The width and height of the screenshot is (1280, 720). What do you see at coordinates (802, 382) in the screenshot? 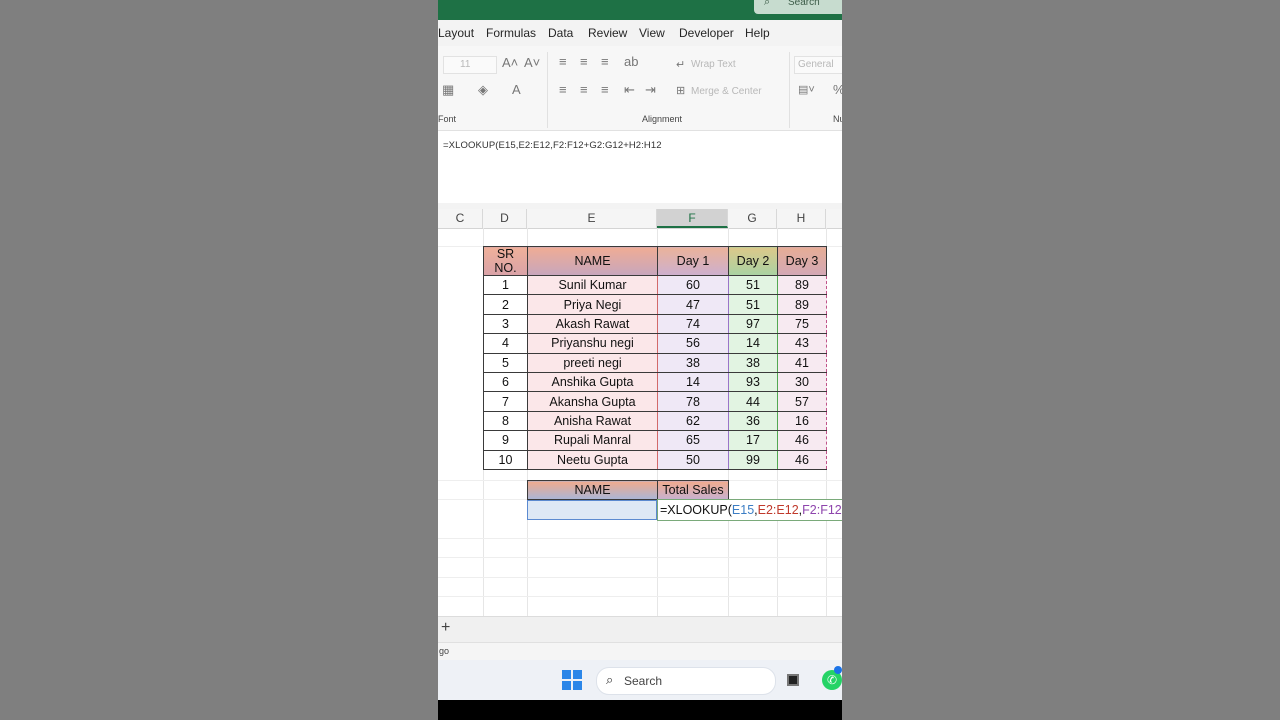
I see `day-3-cell: 30` at bounding box center [802, 382].